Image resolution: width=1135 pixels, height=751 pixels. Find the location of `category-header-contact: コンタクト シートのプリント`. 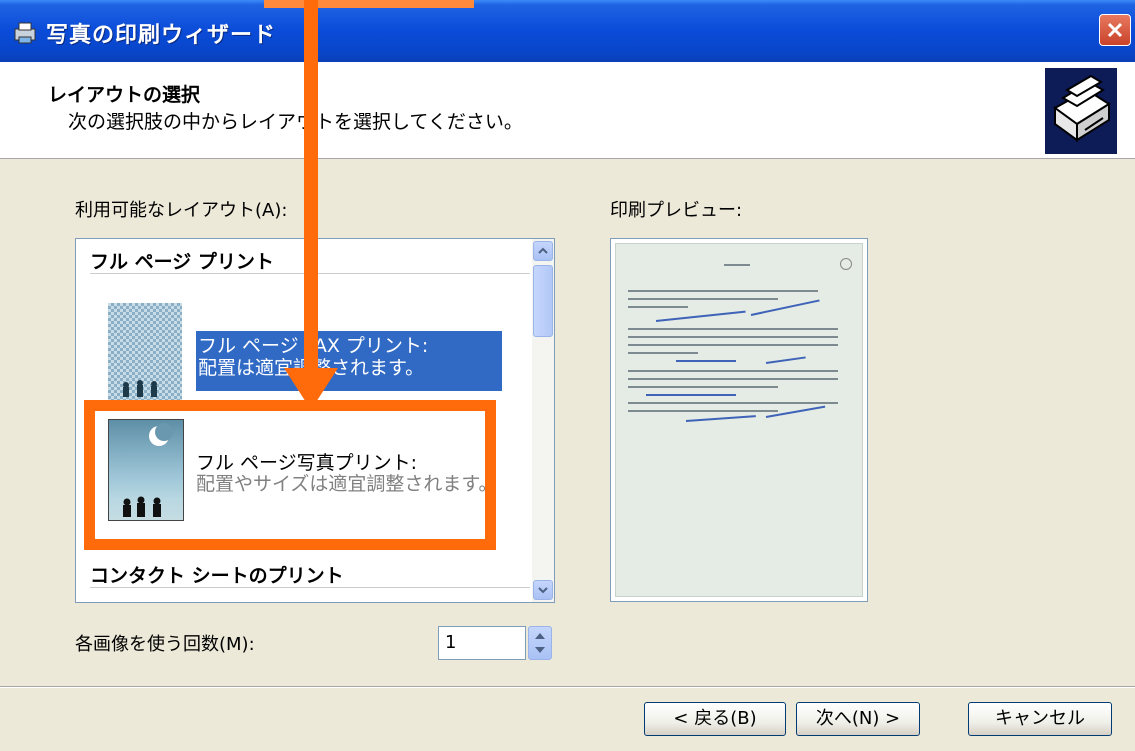

category-header-contact: コンタクト シートのプリント is located at coordinates (217, 576).